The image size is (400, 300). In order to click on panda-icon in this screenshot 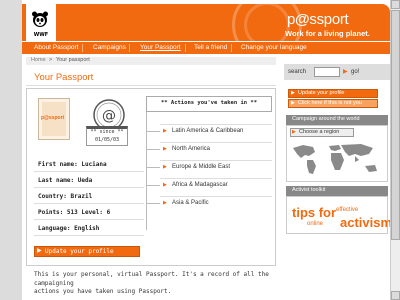, I will do `click(40, 19)`.